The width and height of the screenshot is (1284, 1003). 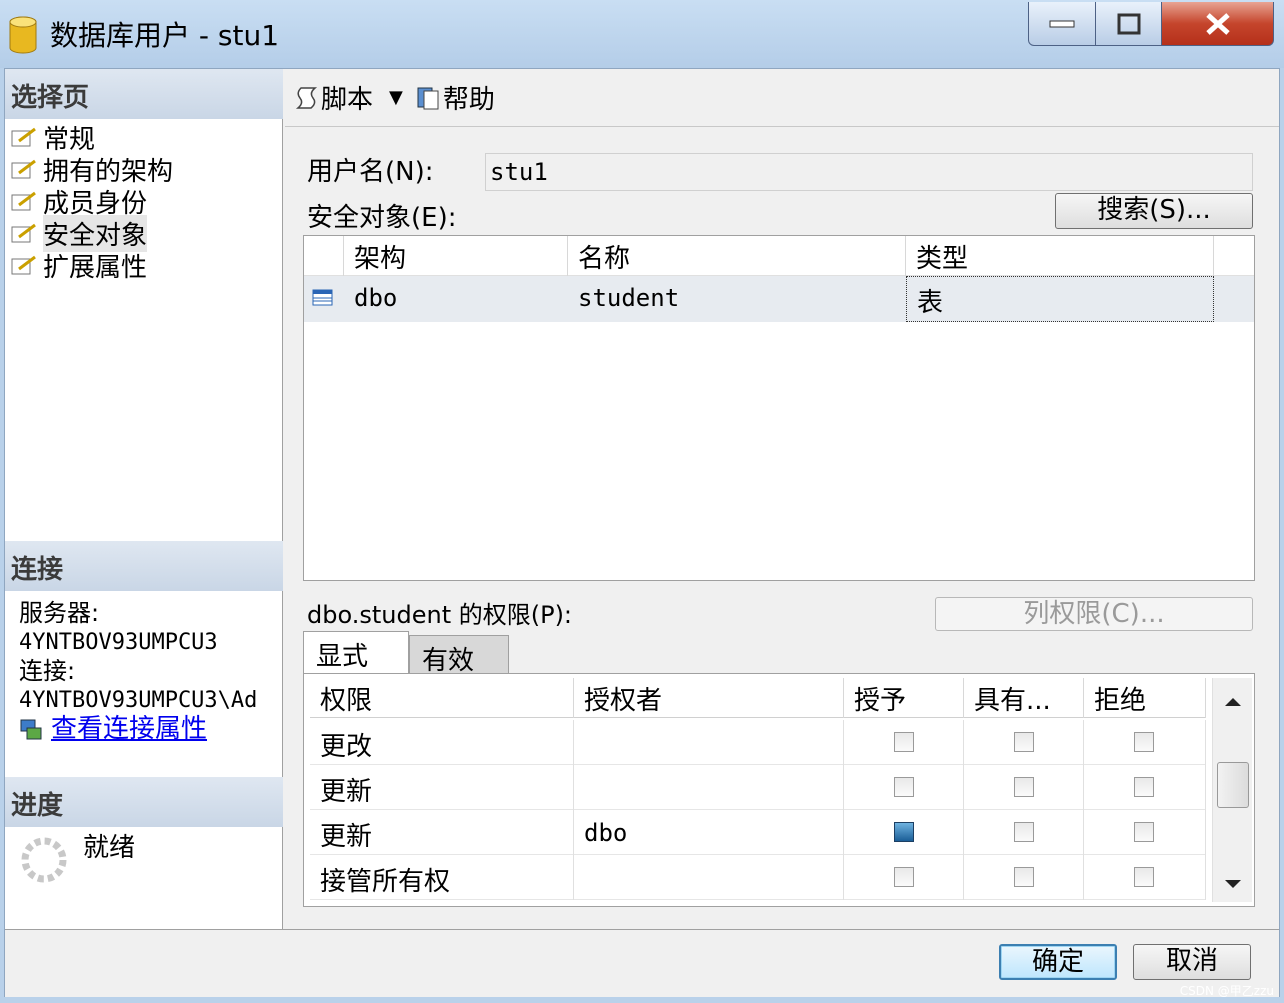 I want to click on minimize-icon, so click(x=1062, y=23).